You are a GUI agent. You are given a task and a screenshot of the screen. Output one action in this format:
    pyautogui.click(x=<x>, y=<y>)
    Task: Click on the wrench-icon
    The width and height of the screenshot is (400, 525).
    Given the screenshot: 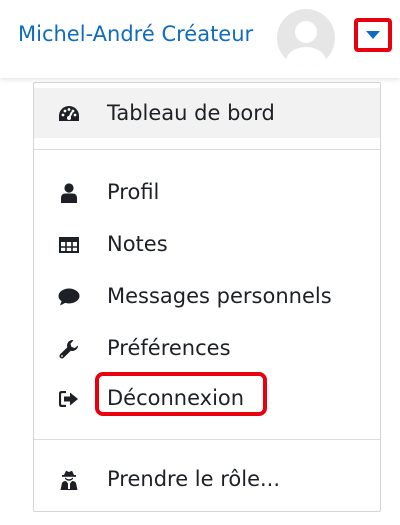 What is the action you would take?
    pyautogui.click(x=69, y=349)
    